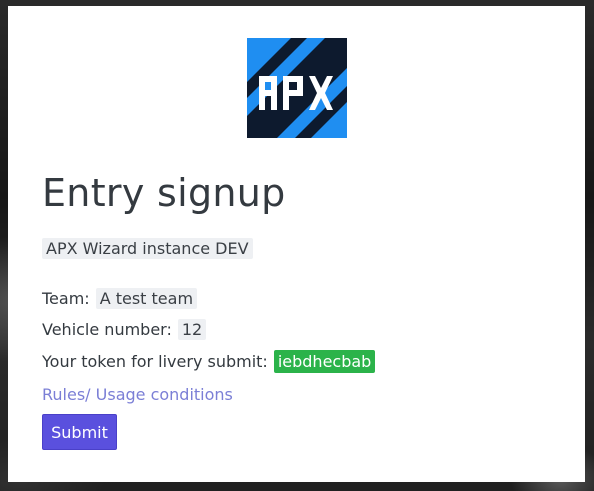 The image size is (594, 491). Describe the element at coordinates (324, 361) in the screenshot. I see `token-badge: iebdhecbab` at that location.